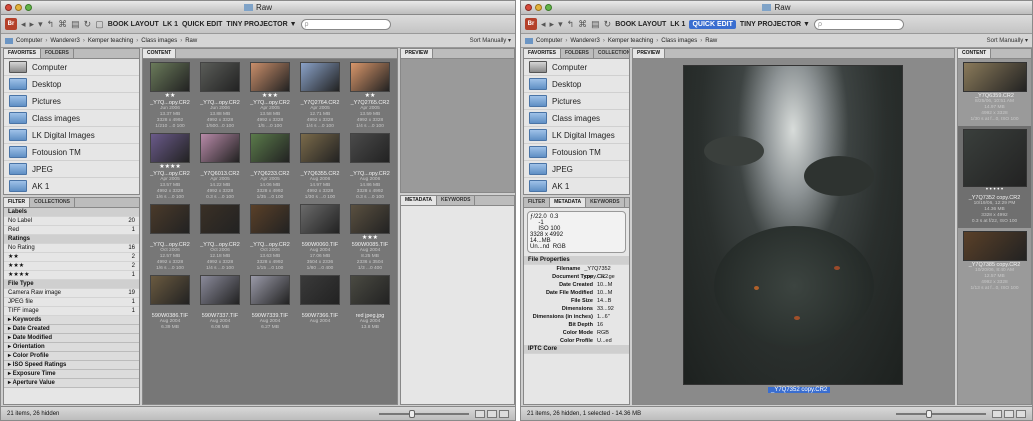  I want to click on tab-preview: PREVIEW, so click(417, 53).